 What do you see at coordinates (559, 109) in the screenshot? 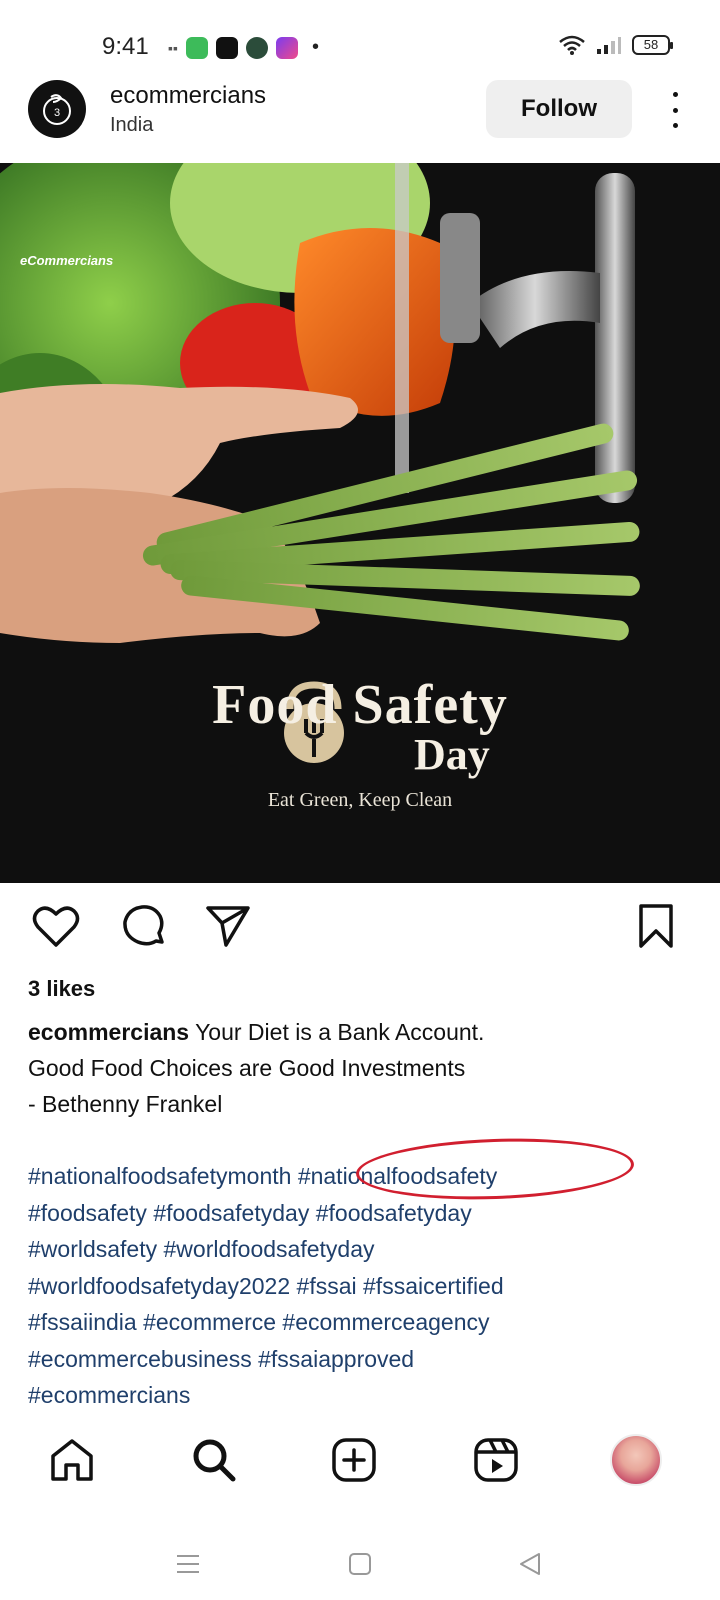
I see `follow-button: Follow` at bounding box center [559, 109].